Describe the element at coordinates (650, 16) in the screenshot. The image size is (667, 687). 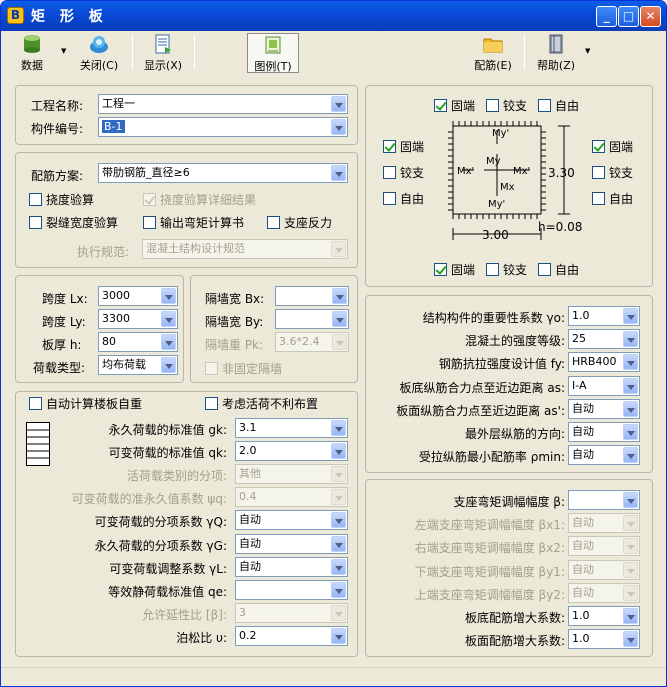
I see `close-window-button: ✕` at that location.